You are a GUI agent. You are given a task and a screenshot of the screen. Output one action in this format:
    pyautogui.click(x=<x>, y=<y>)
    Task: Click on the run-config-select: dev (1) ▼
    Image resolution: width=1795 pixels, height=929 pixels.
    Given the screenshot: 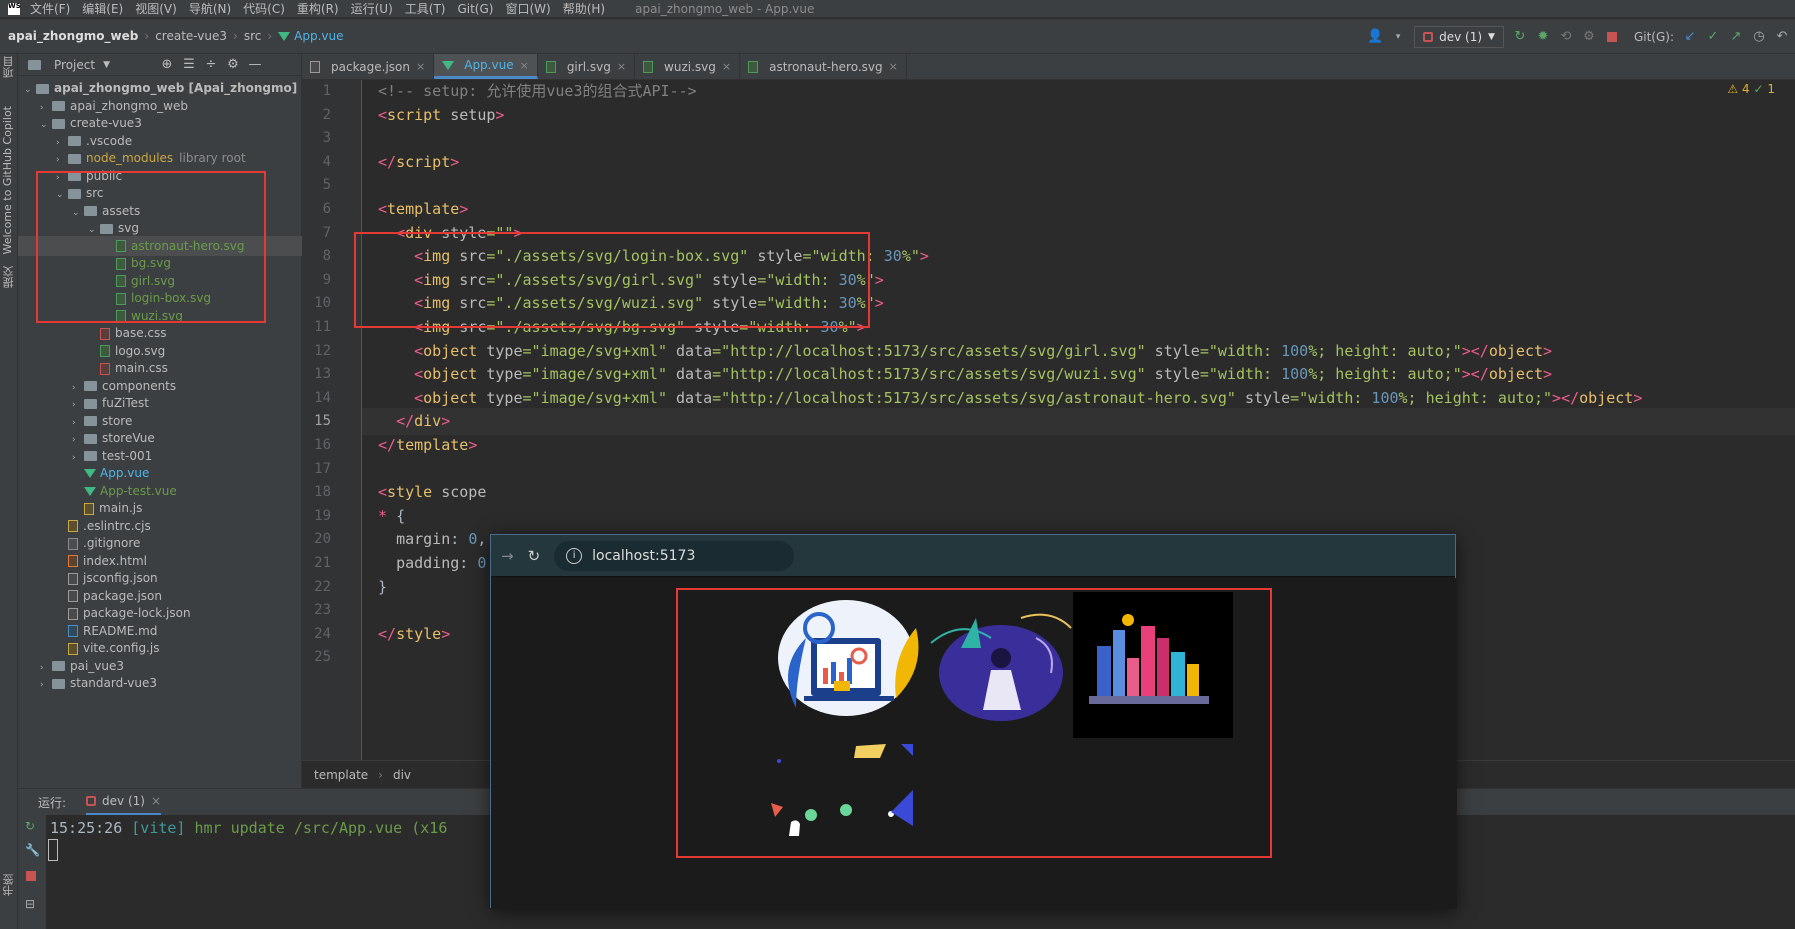 What is the action you would take?
    pyautogui.click(x=1459, y=36)
    